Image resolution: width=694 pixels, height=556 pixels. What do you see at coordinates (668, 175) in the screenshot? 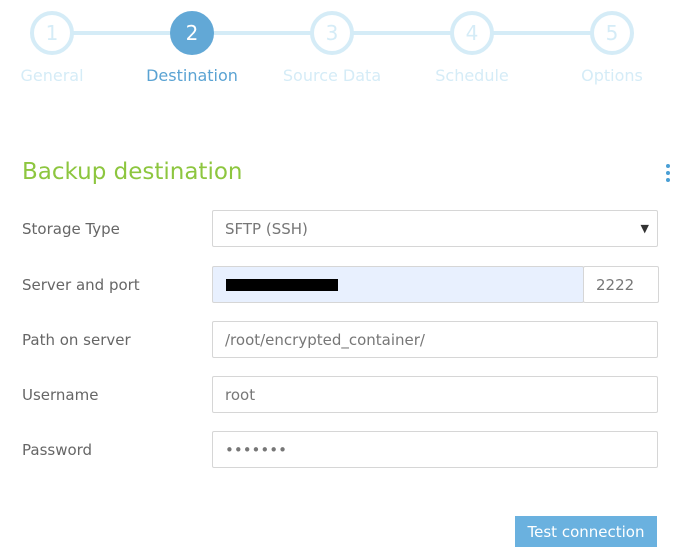
I see `kebab-vertical-icon` at bounding box center [668, 175].